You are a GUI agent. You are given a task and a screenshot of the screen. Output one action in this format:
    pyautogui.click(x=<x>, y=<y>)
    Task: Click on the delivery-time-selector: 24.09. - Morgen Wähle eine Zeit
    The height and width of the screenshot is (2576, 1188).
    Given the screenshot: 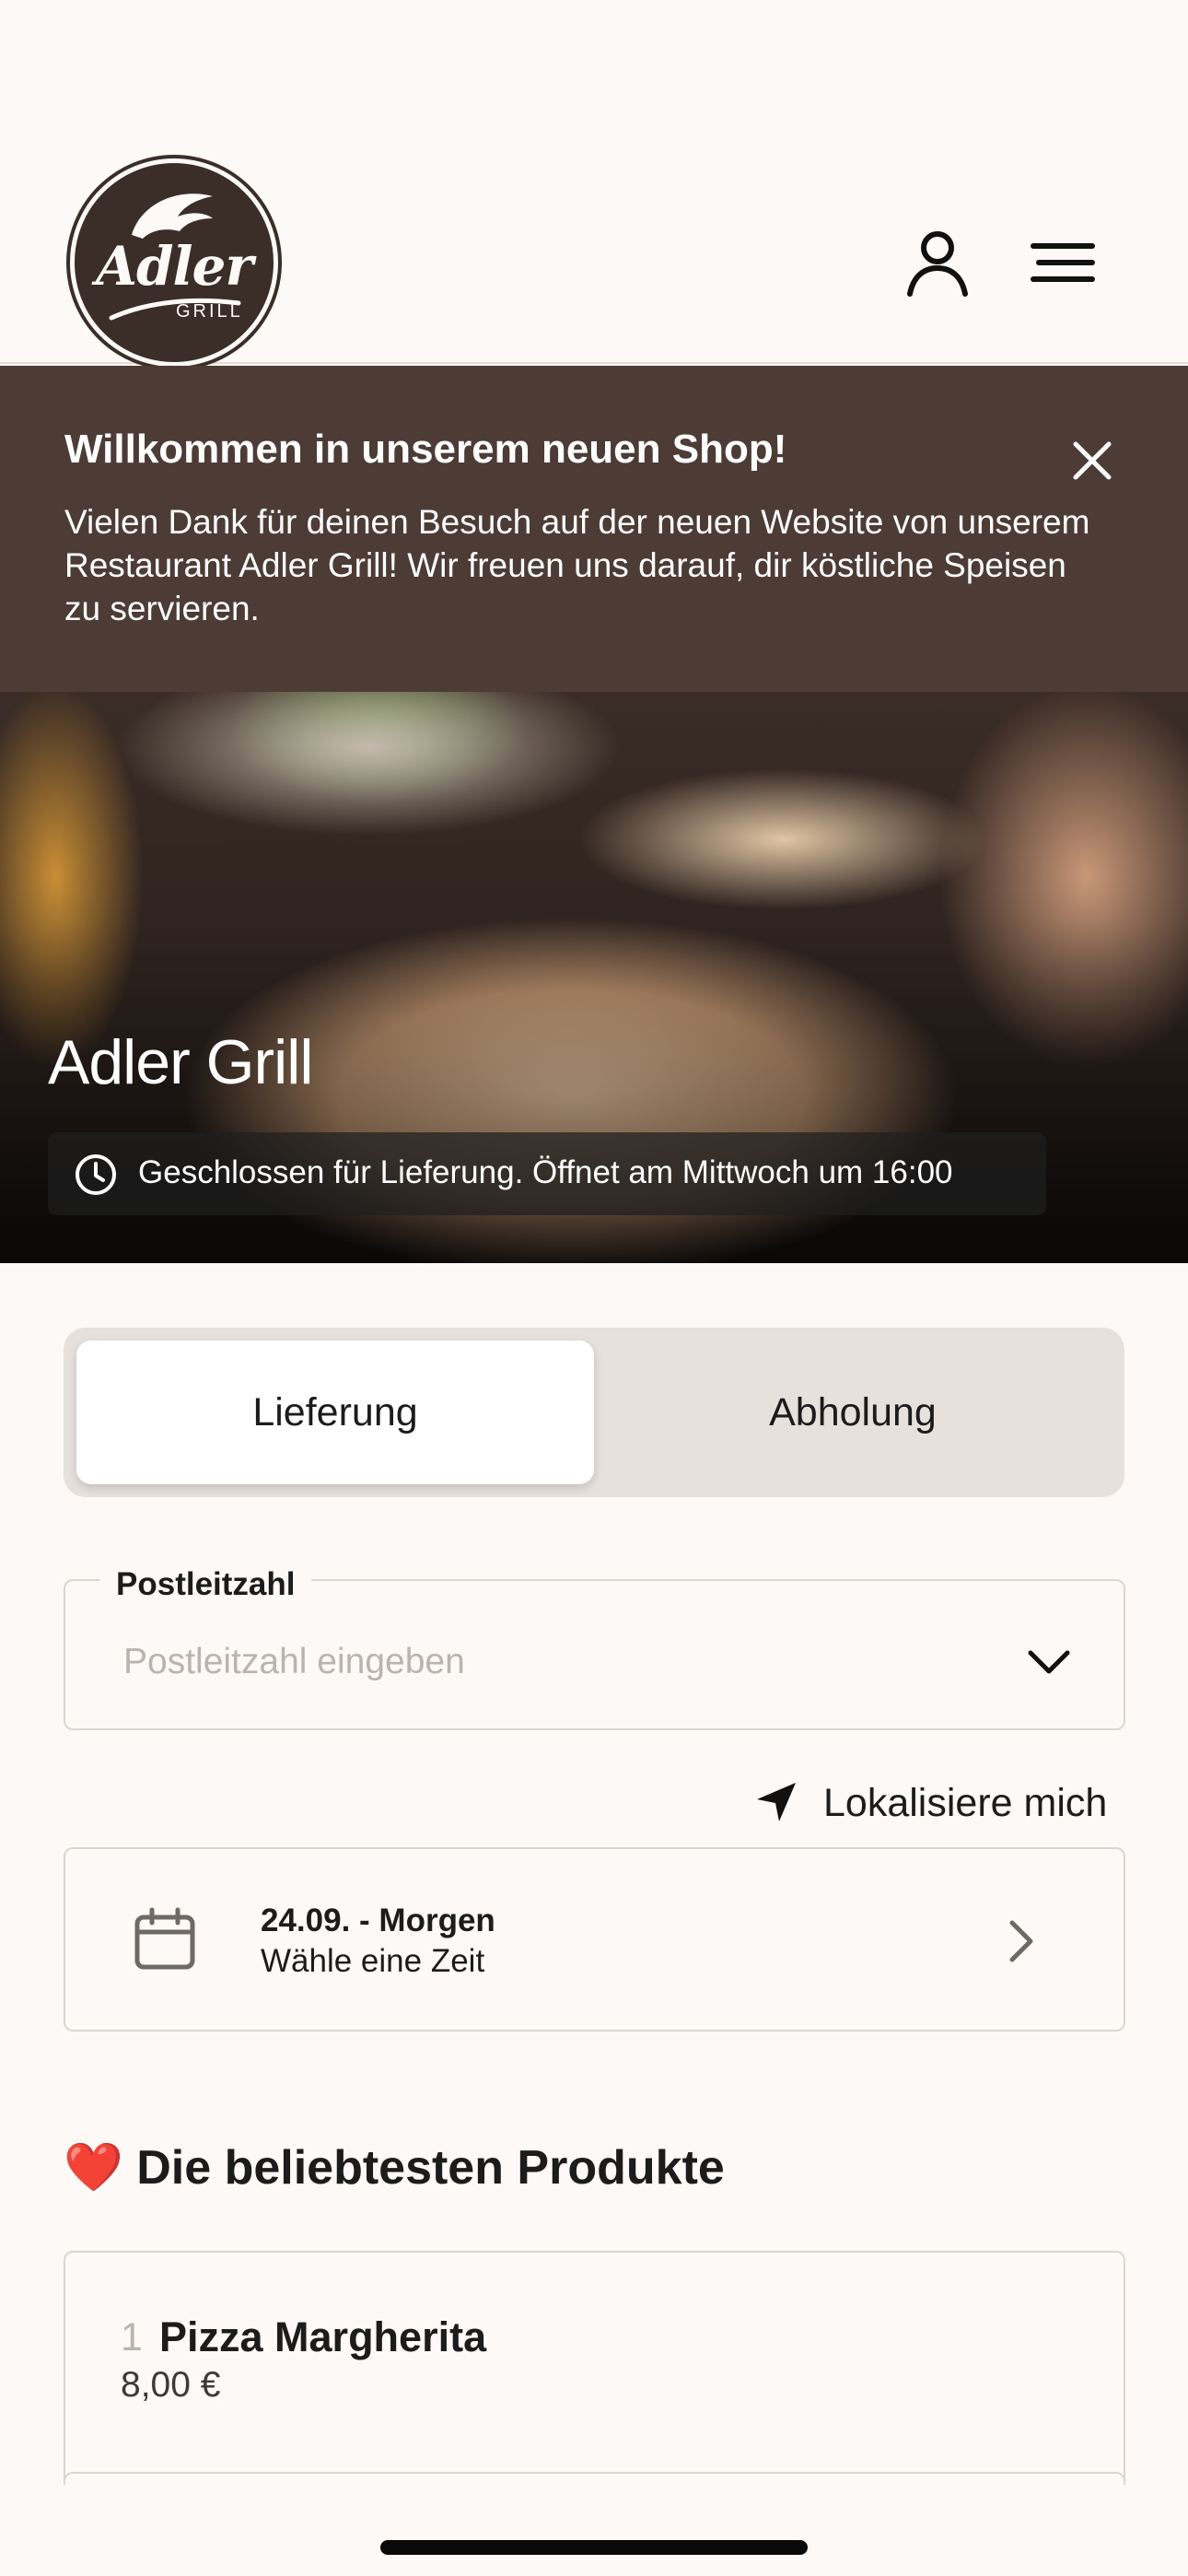 What is the action you would take?
    pyautogui.click(x=594, y=1939)
    